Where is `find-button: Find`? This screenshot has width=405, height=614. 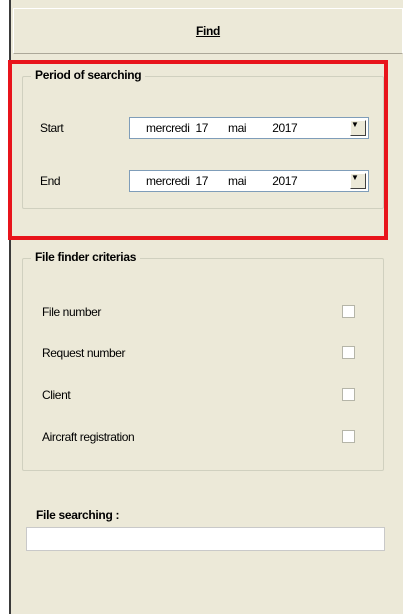
find-button: Find is located at coordinates (208, 31).